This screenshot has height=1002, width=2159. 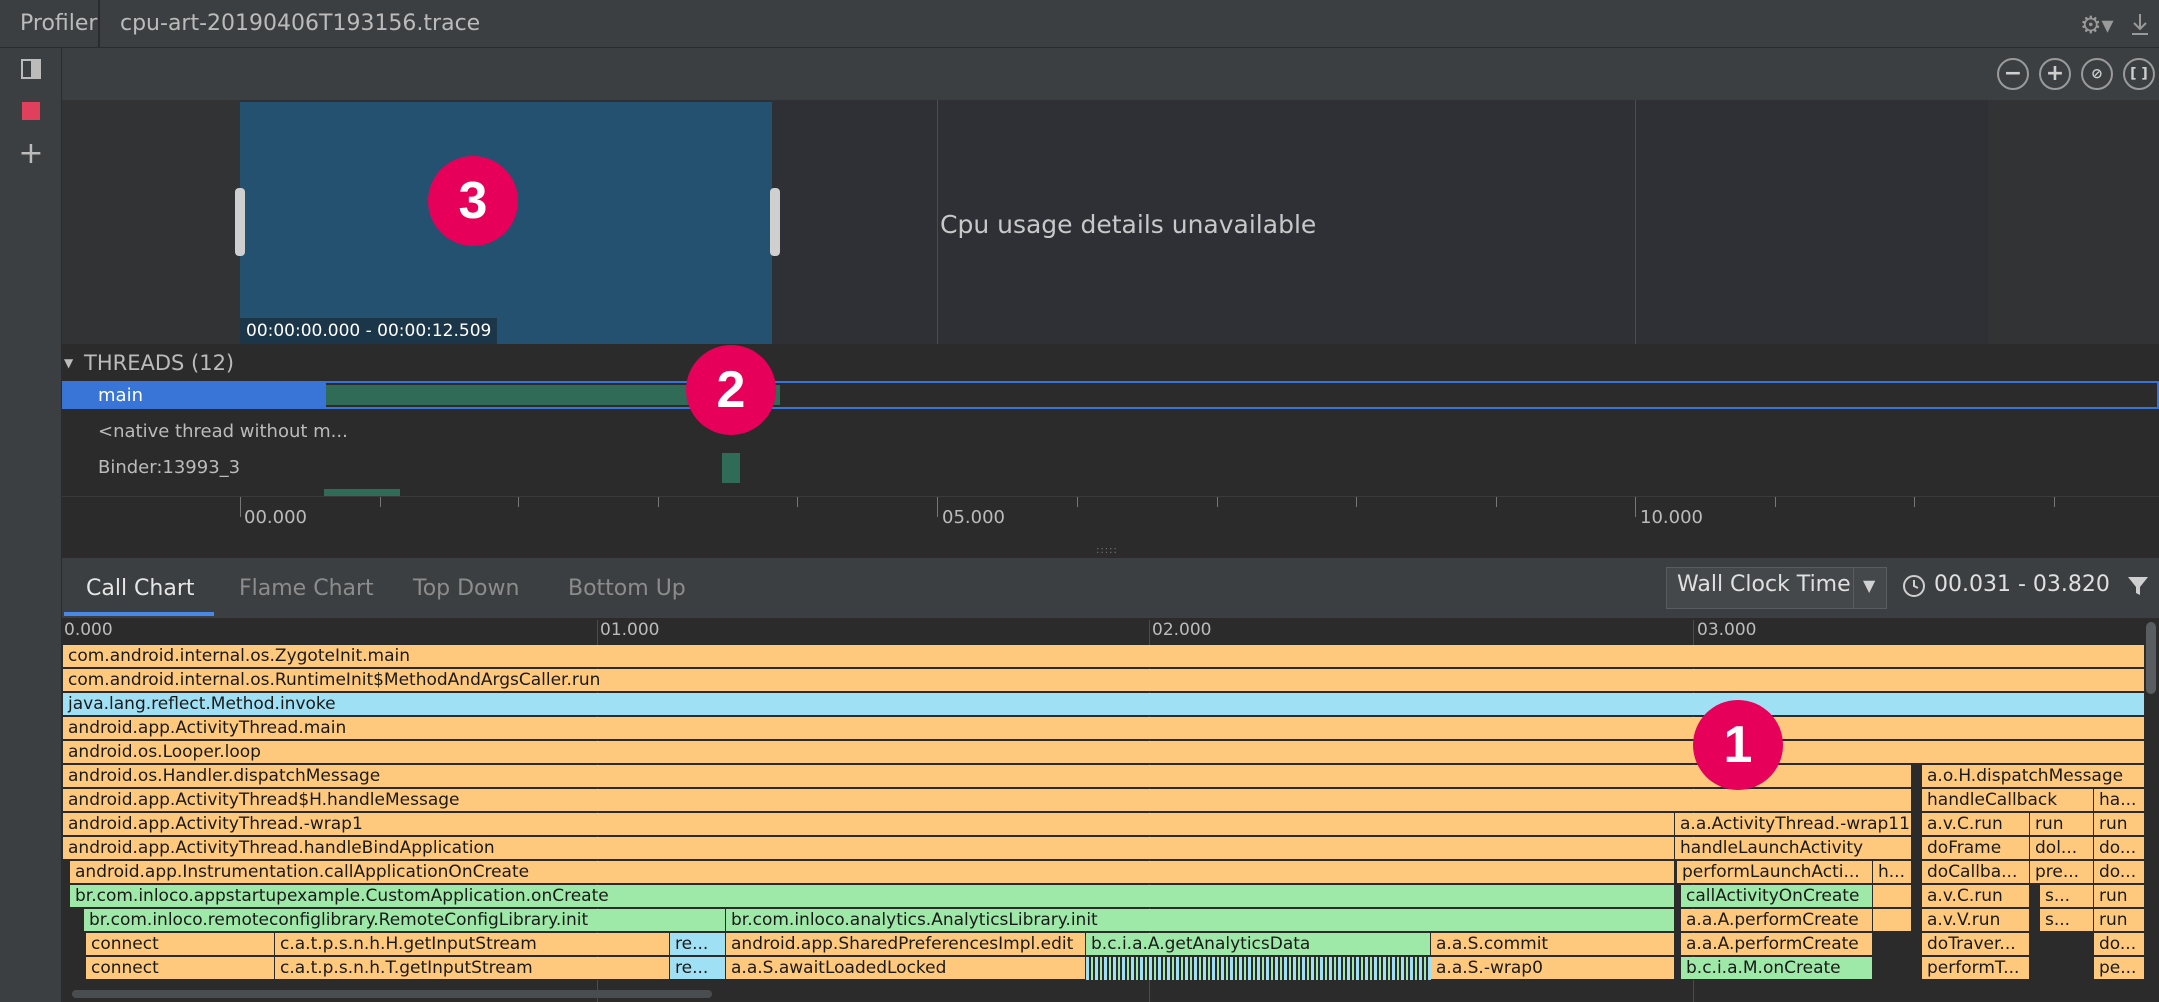 I want to click on toggle-sessions-icon, so click(x=31, y=69).